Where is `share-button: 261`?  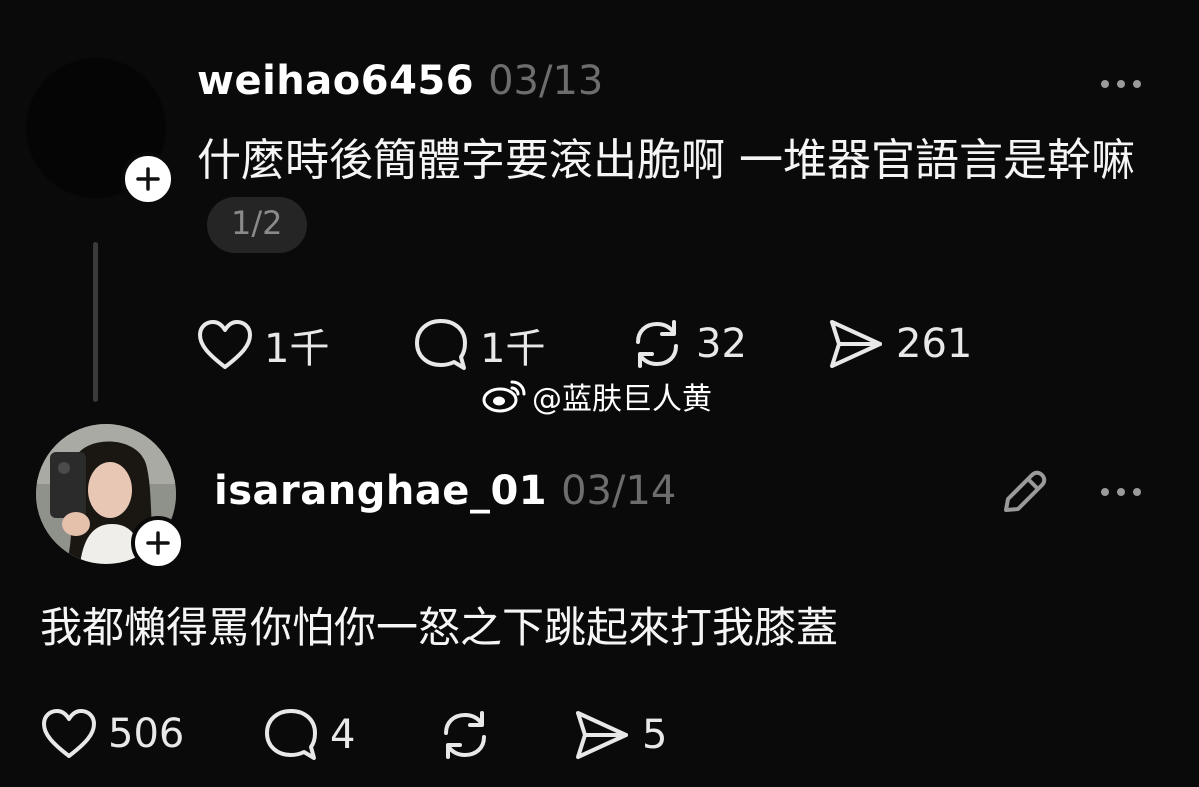
share-button: 261 is located at coordinates (899, 344).